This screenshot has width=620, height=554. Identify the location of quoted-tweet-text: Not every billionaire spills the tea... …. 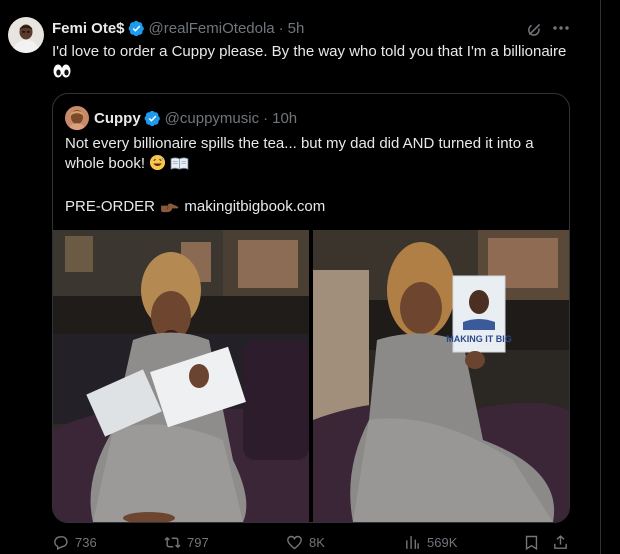
(311, 177).